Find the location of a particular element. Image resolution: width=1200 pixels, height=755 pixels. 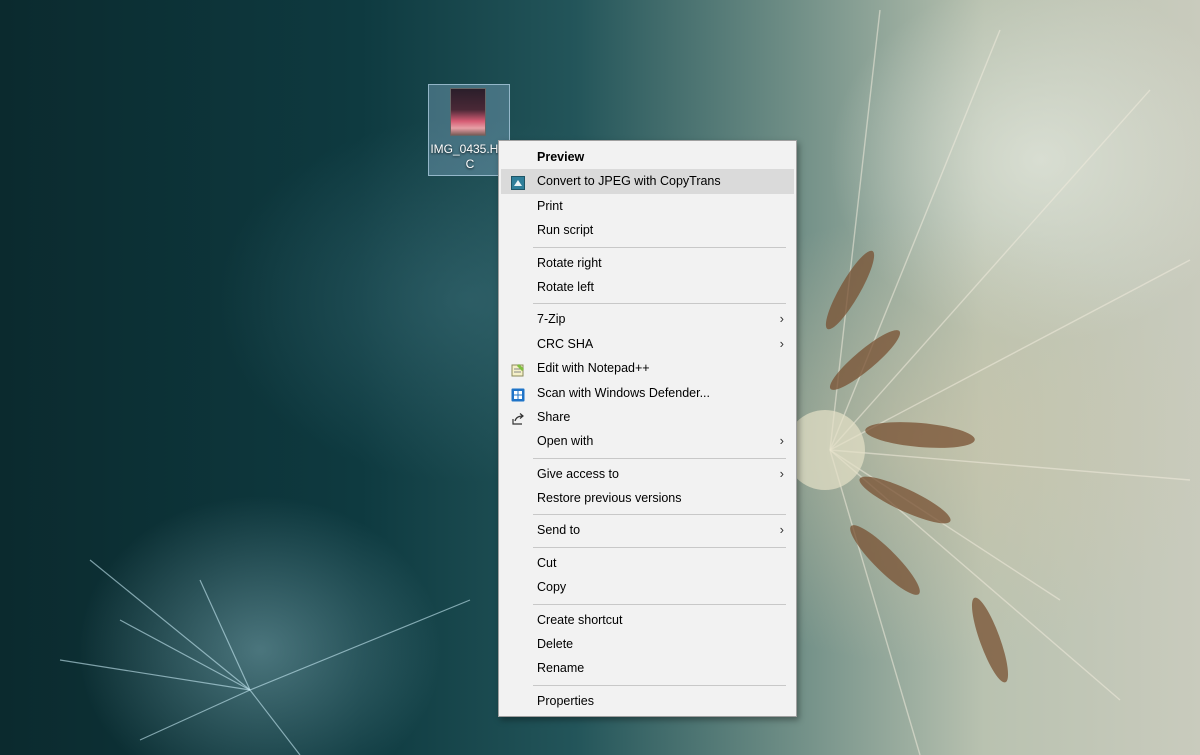

menu-item-label: Properties is located at coordinates (565, 700).